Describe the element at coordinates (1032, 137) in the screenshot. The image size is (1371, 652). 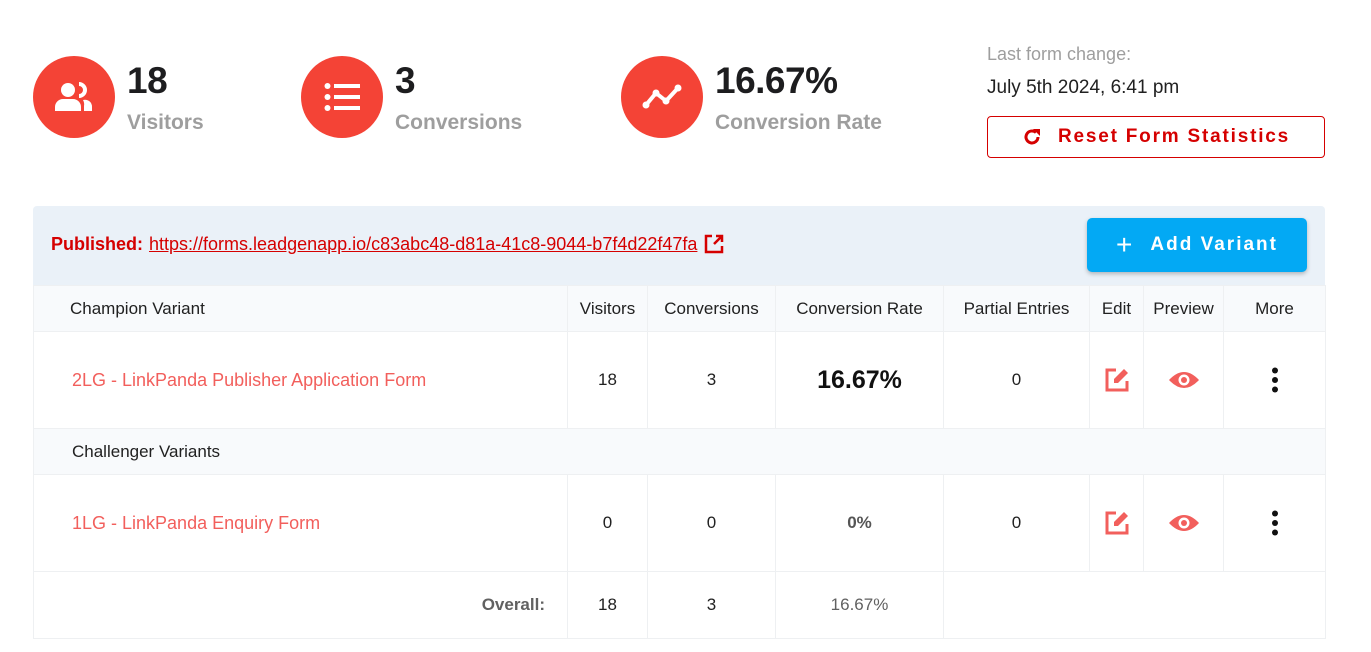
I see `refresh-icon` at that location.